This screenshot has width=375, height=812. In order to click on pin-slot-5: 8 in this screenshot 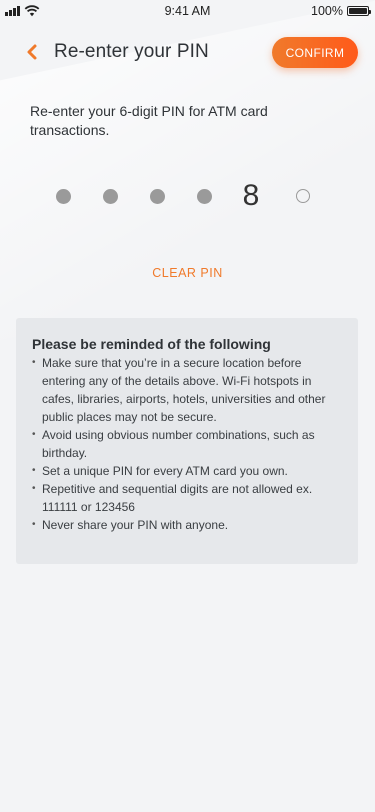, I will do `click(251, 196)`.